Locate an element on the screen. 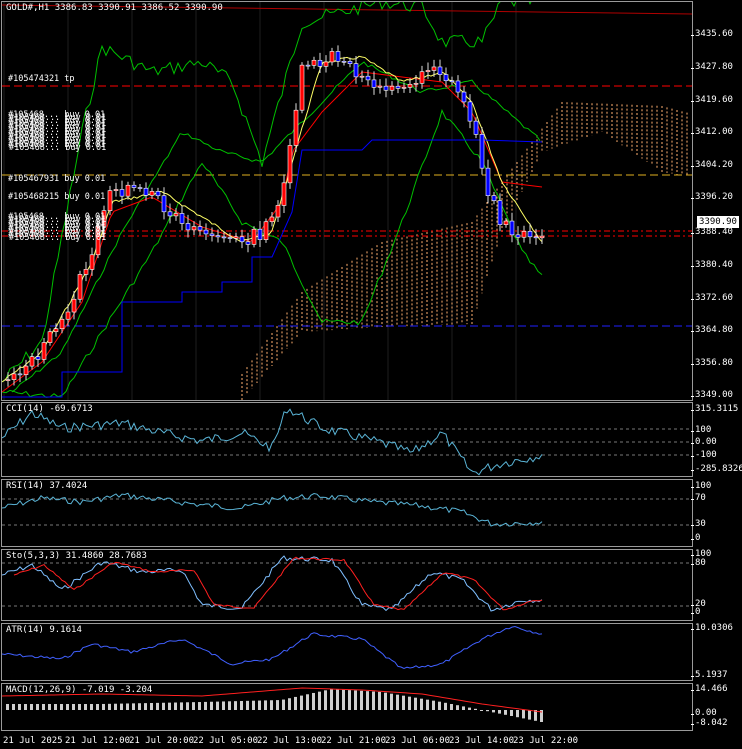  macd-tick: 14.466 is located at coordinates (709, 689).